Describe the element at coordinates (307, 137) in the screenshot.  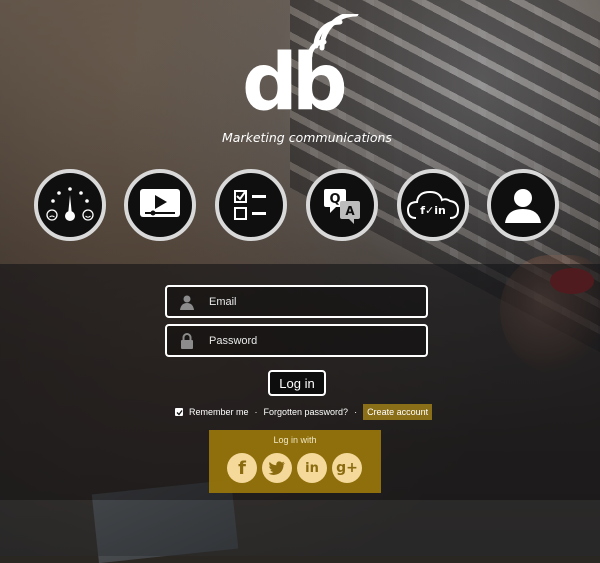
I see `brand-tagline: Marketing communications` at that location.